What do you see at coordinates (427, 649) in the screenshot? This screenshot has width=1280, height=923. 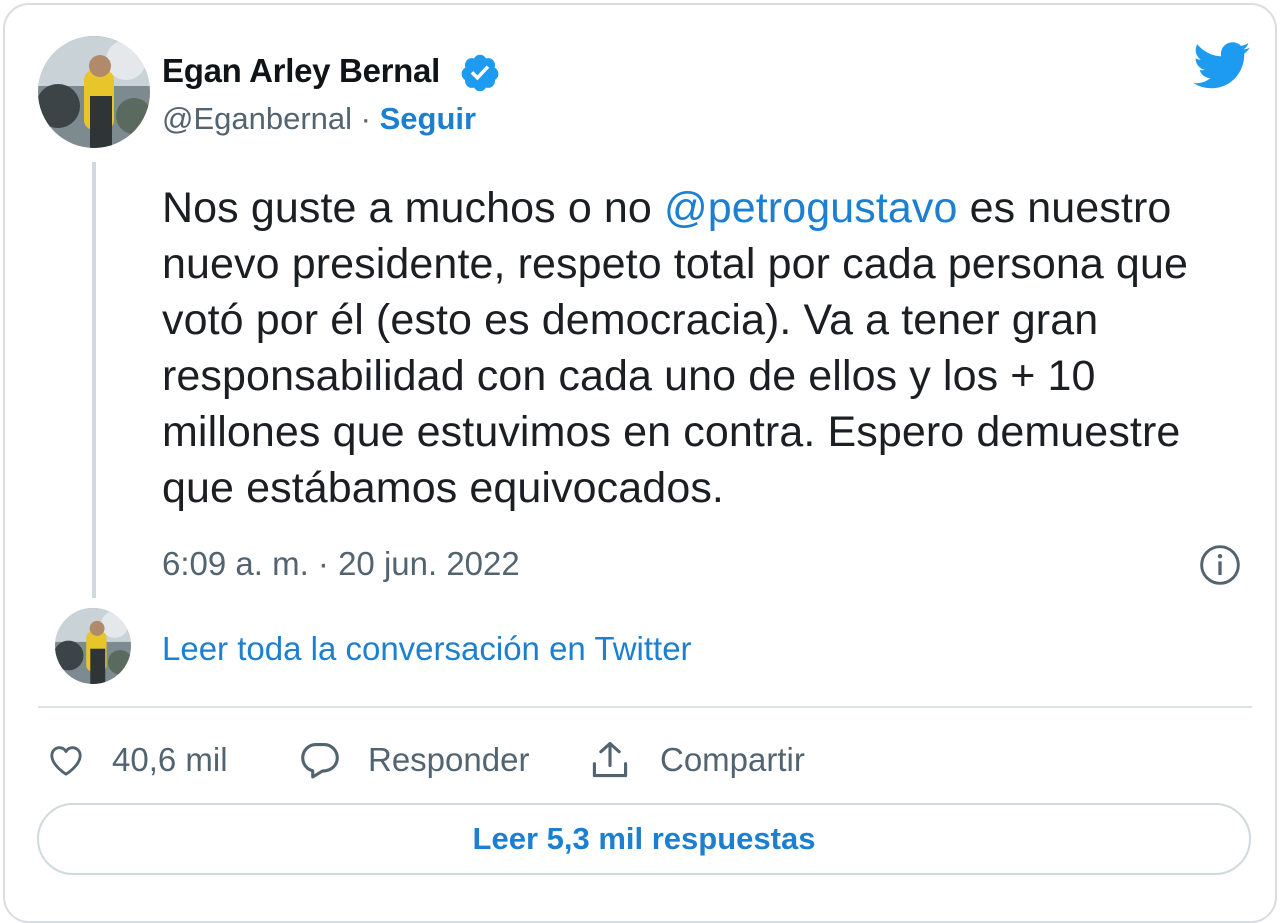 I see `read-conversation-link: Leer toda la conversación en Twitter` at bounding box center [427, 649].